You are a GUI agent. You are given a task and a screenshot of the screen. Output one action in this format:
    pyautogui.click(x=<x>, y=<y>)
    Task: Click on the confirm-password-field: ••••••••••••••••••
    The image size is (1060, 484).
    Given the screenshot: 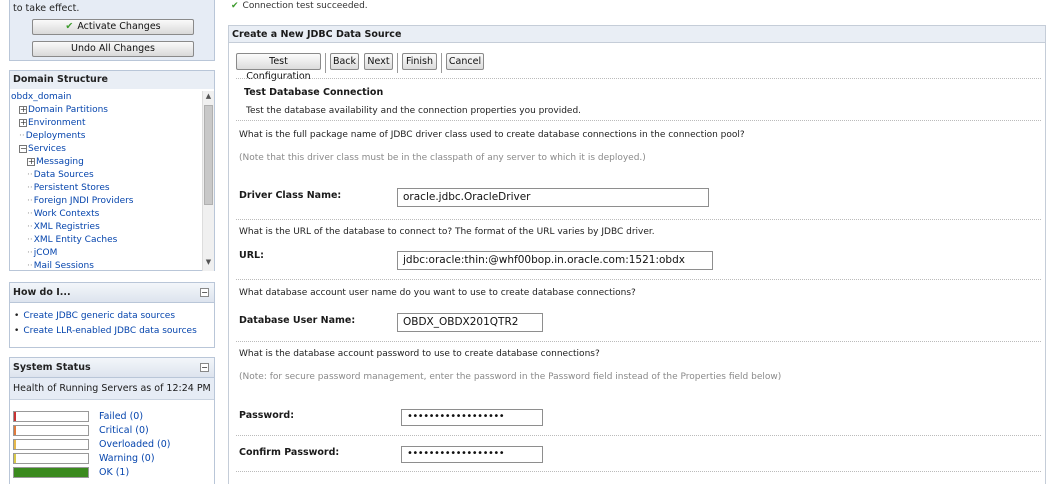 What is the action you would take?
    pyautogui.click(x=472, y=454)
    